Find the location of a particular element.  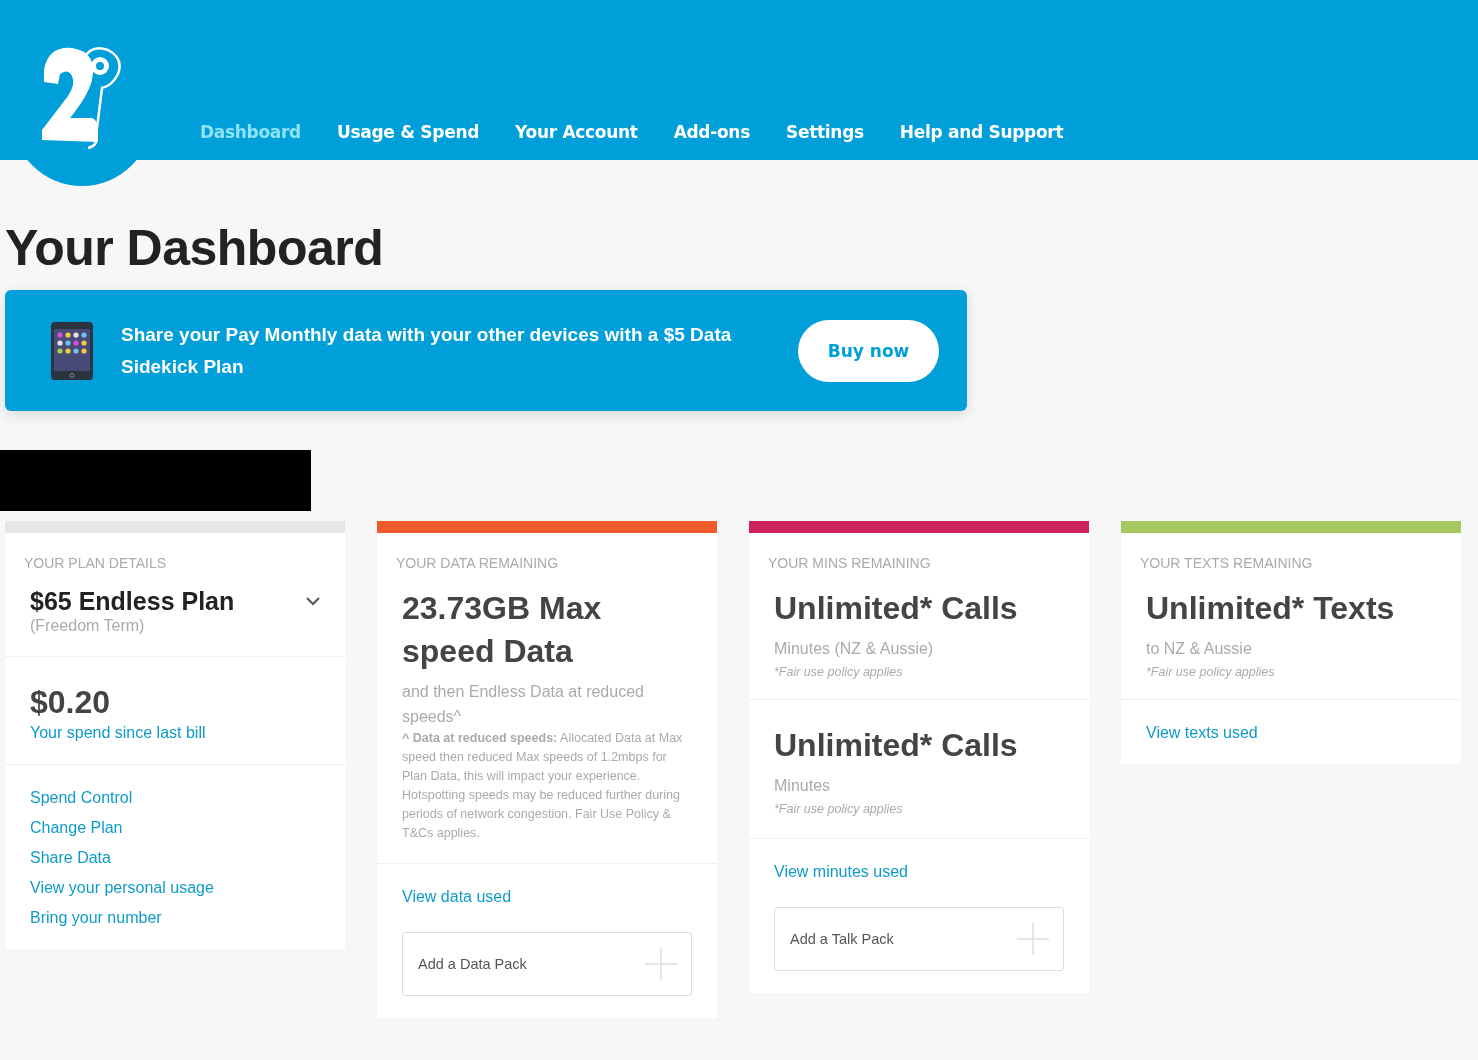

card-title: YOUR MINS REMAINING is located at coordinates (849, 562).